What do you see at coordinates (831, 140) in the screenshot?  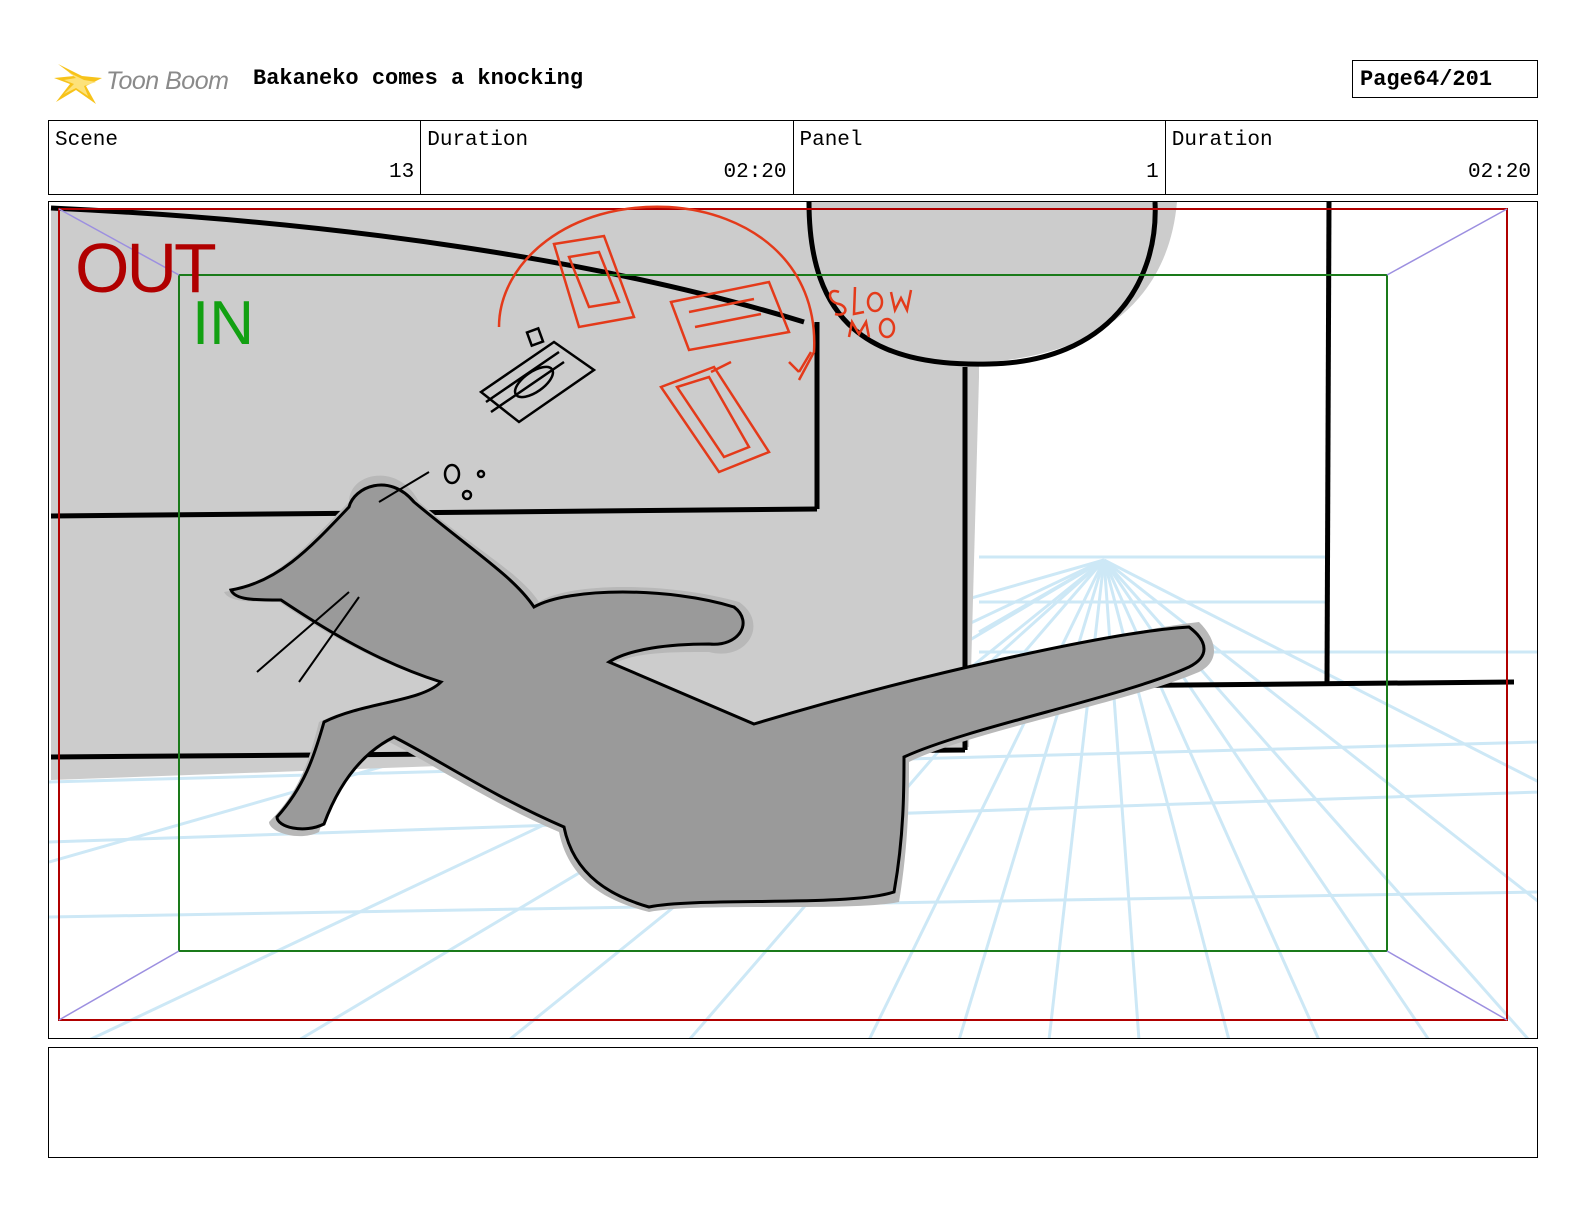 I see `panel-label: Panel` at bounding box center [831, 140].